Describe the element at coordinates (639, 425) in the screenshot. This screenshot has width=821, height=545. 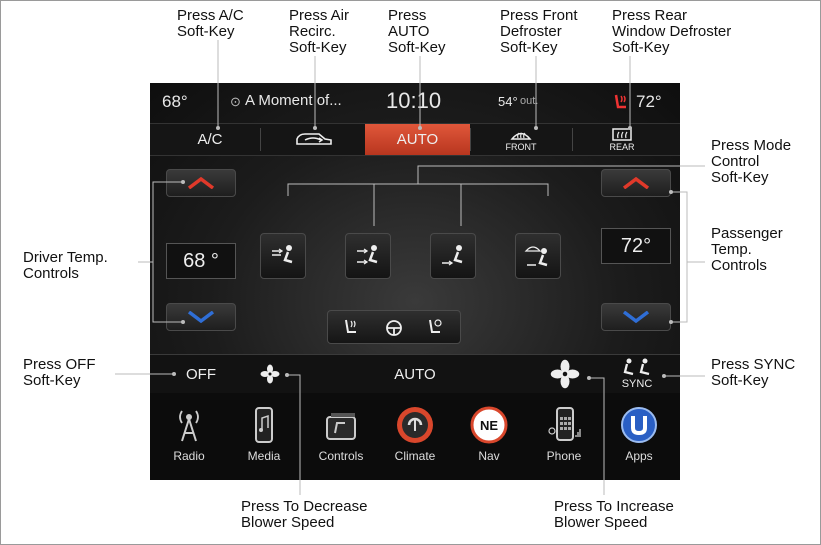
I see `apps-icon` at that location.